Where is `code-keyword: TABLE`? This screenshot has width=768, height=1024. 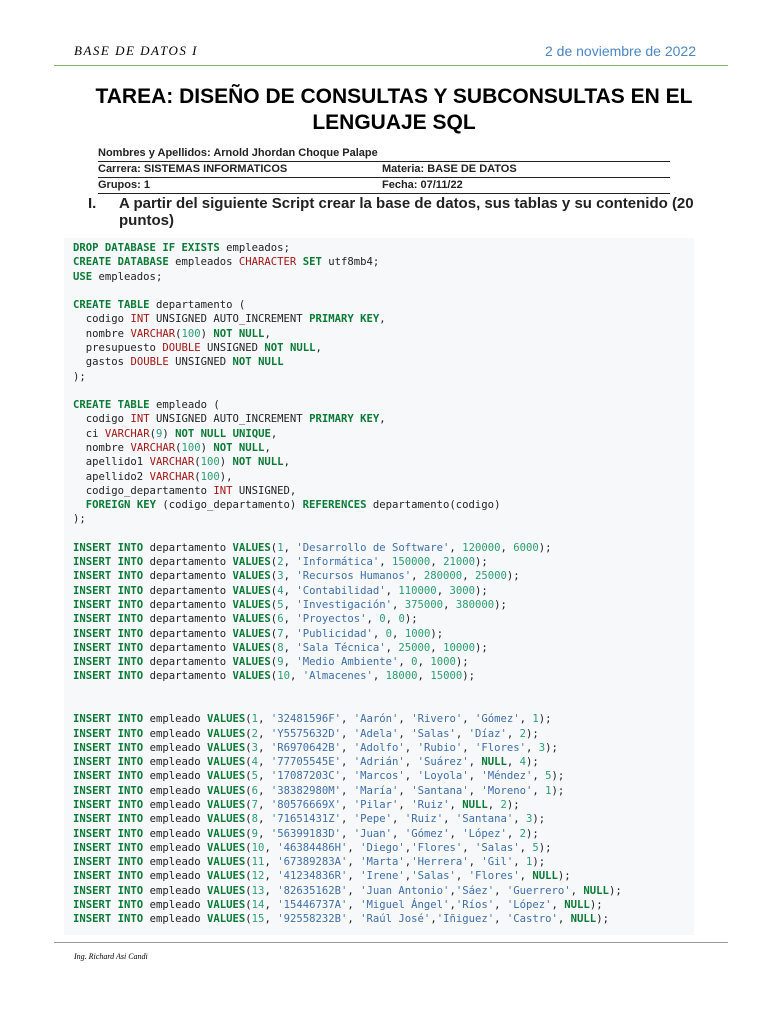
code-keyword: TABLE is located at coordinates (133, 405).